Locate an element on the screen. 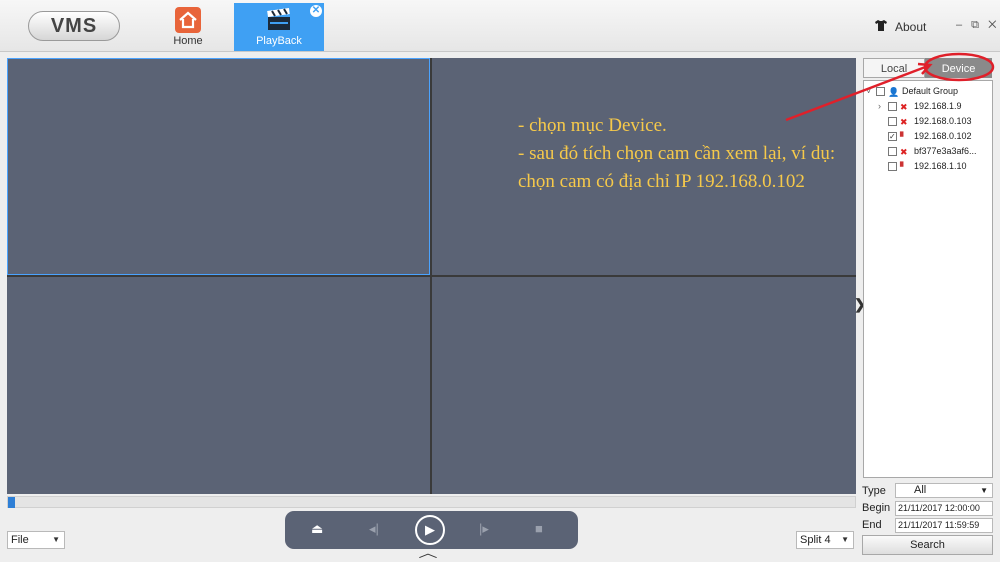 The width and height of the screenshot is (1000, 562). step-forward-icon: |▸ is located at coordinates (484, 529).